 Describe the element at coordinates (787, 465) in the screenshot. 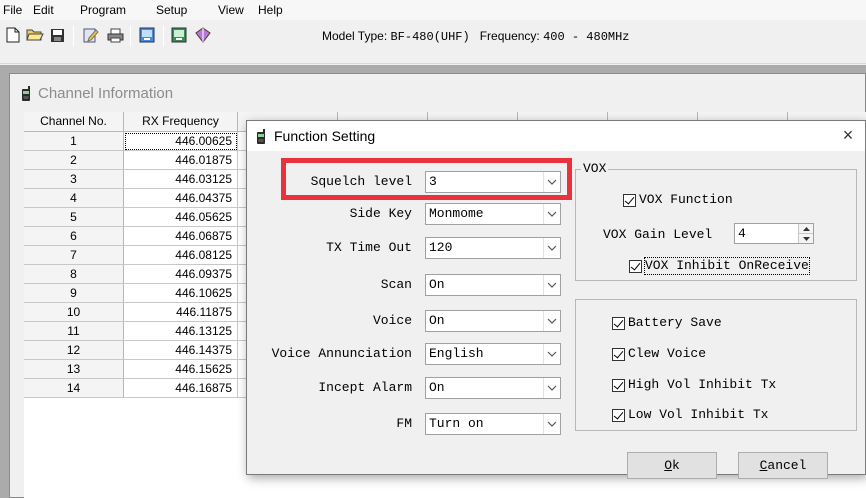

I see `cancel-label: ancel` at that location.